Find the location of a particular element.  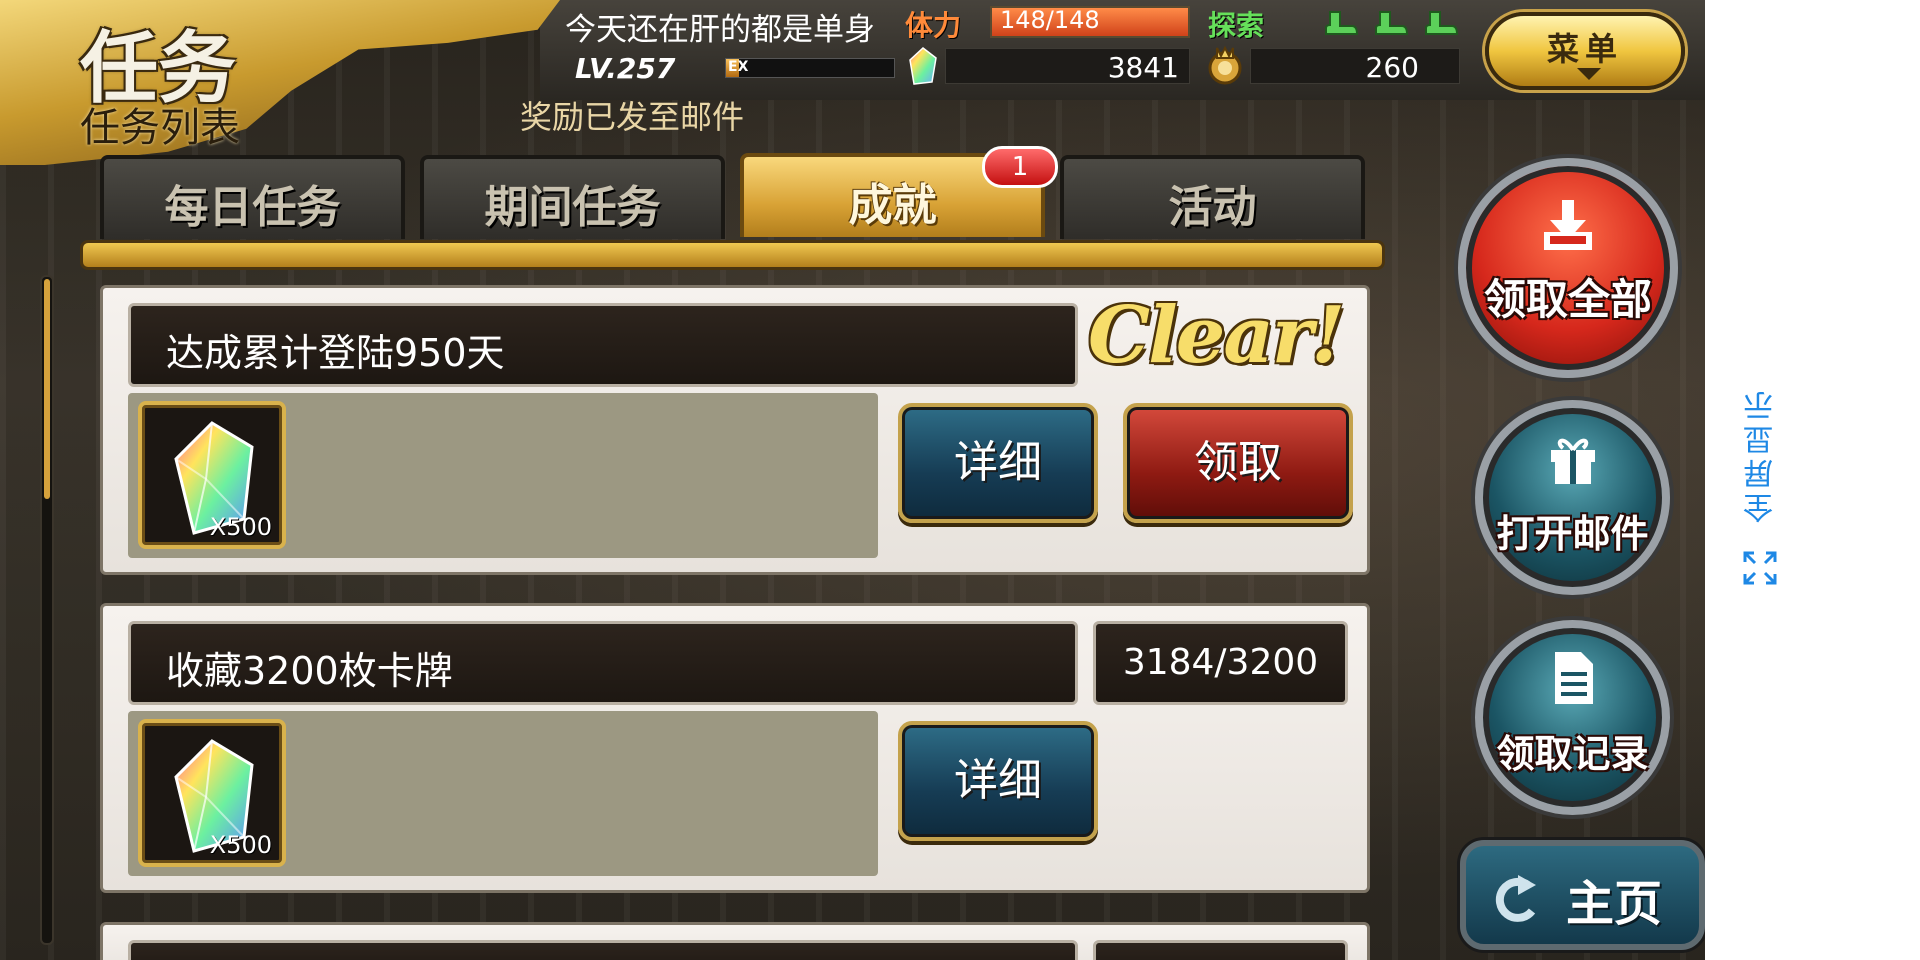

tab-period: 期间任务 is located at coordinates (572, 197).